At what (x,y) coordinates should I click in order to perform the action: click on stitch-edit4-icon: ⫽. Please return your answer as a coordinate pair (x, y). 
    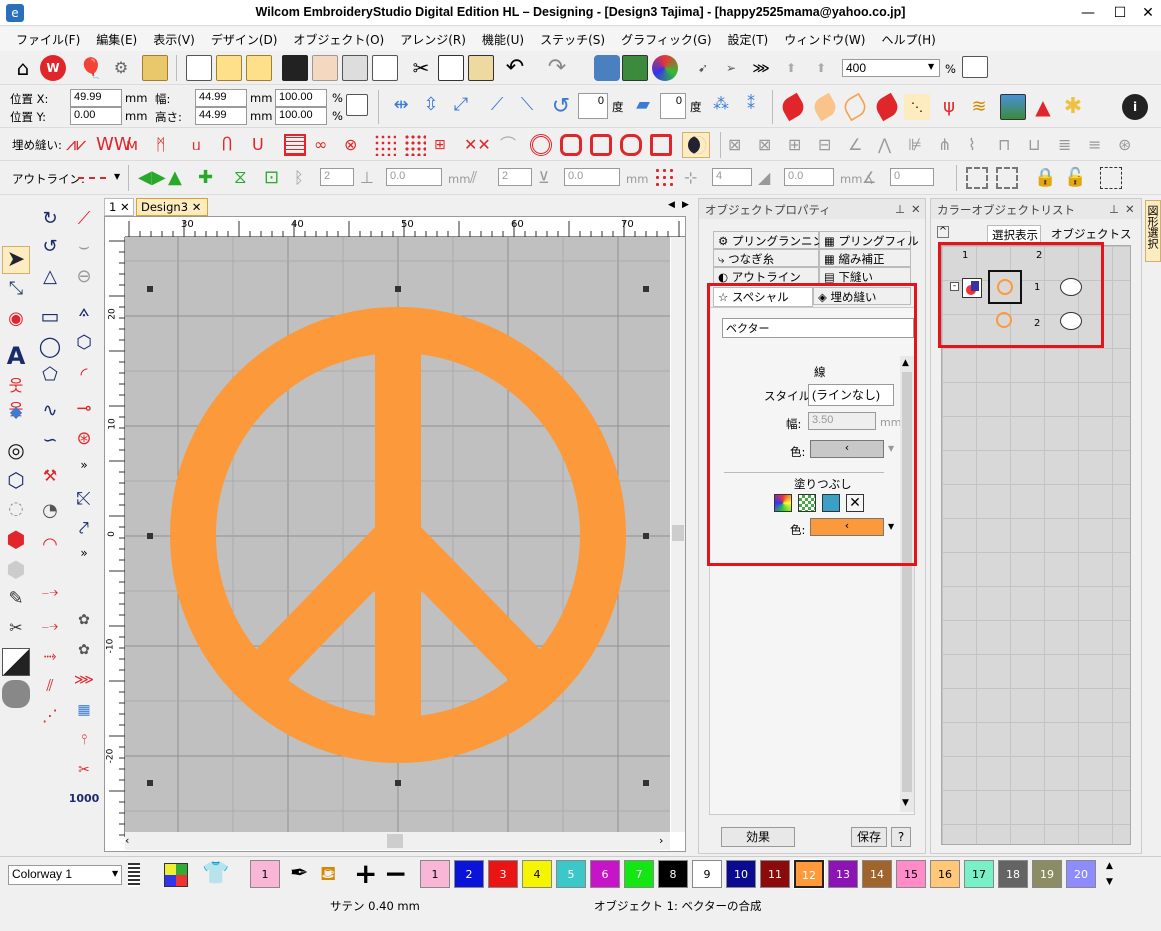
    Looking at the image, I should click on (50, 690).